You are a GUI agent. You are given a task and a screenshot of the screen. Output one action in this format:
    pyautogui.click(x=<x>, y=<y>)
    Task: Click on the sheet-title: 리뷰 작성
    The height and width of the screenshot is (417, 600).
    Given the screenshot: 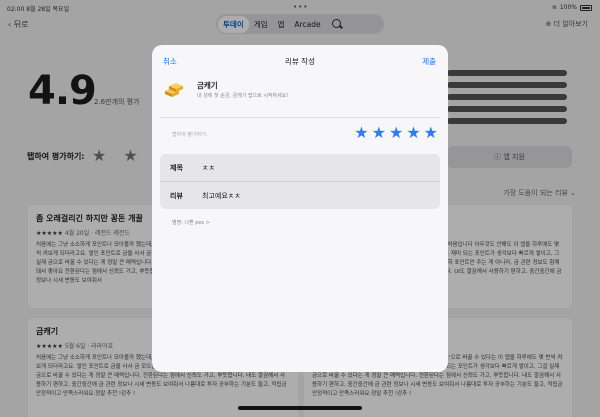 What is the action you would take?
    pyautogui.click(x=300, y=61)
    